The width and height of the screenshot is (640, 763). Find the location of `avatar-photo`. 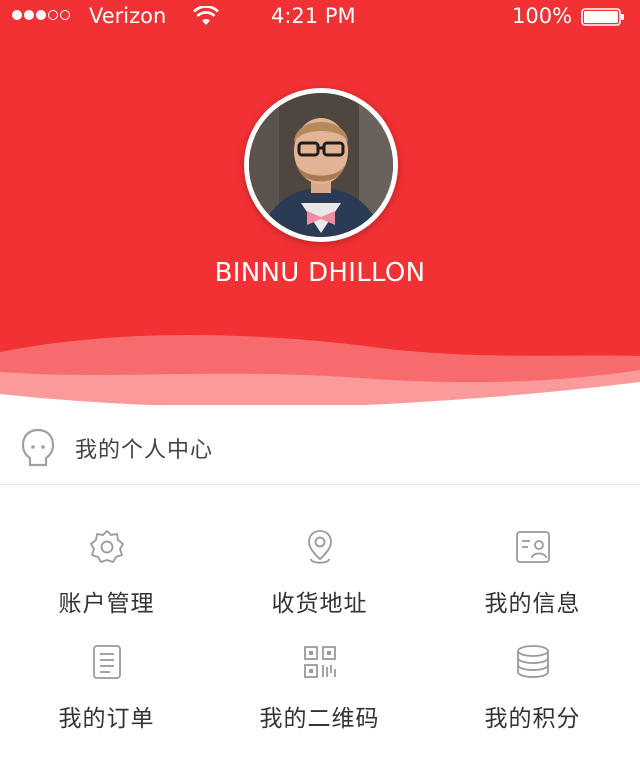

avatar-photo is located at coordinates (321, 165).